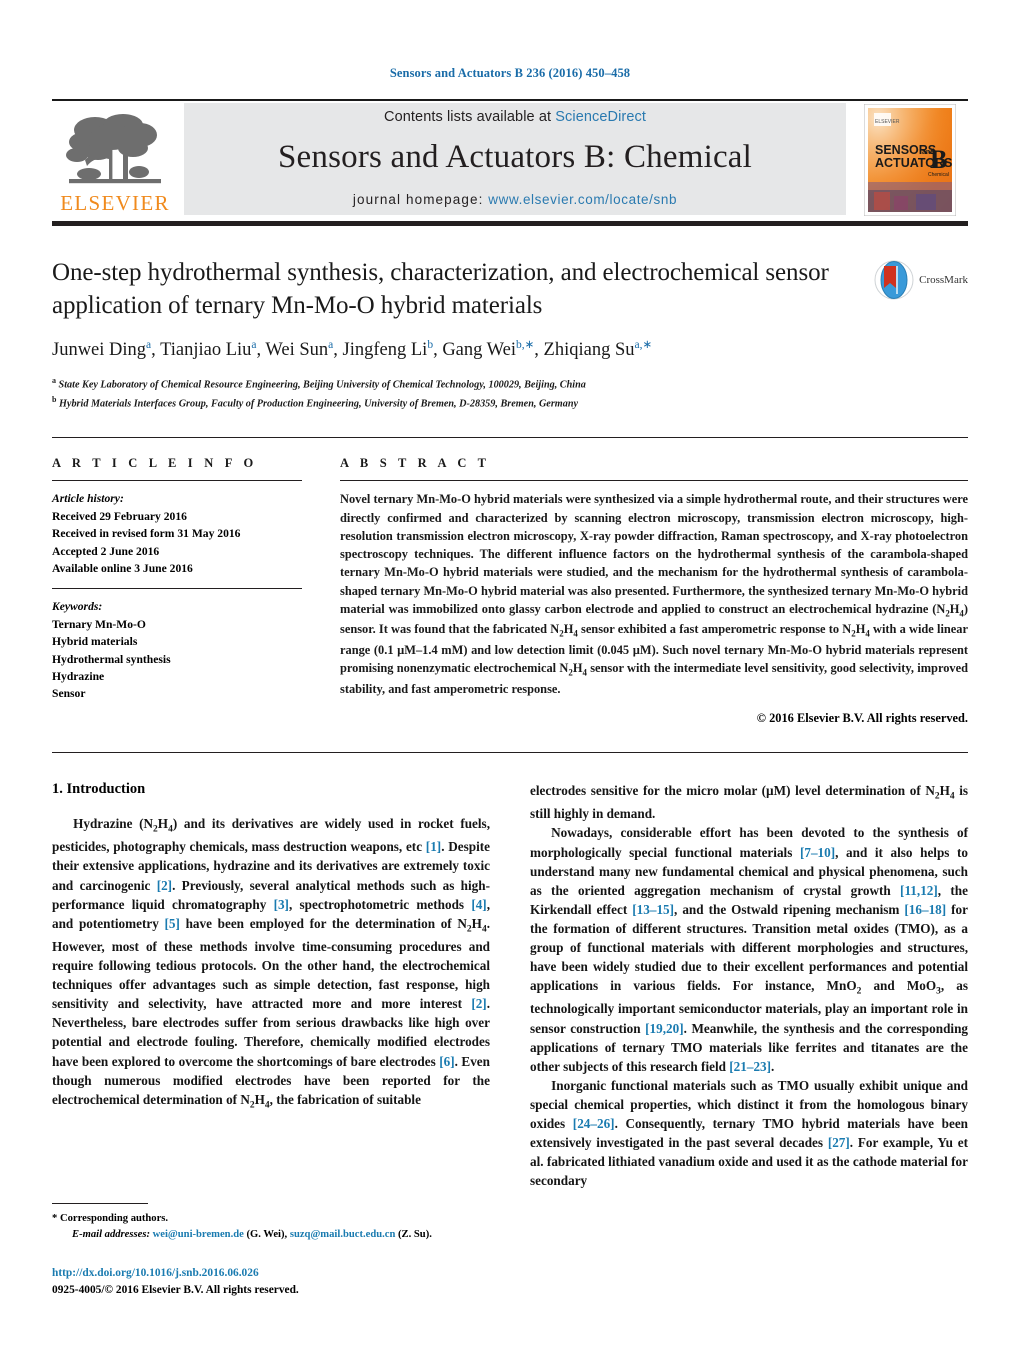  Describe the element at coordinates (119, 516) in the screenshot. I see `history-item: Received 29 February 2016` at that location.